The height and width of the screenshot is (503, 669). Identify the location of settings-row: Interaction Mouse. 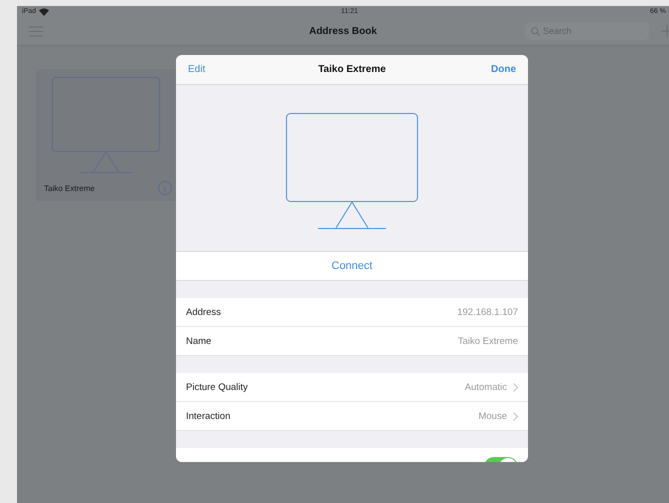
(352, 416).